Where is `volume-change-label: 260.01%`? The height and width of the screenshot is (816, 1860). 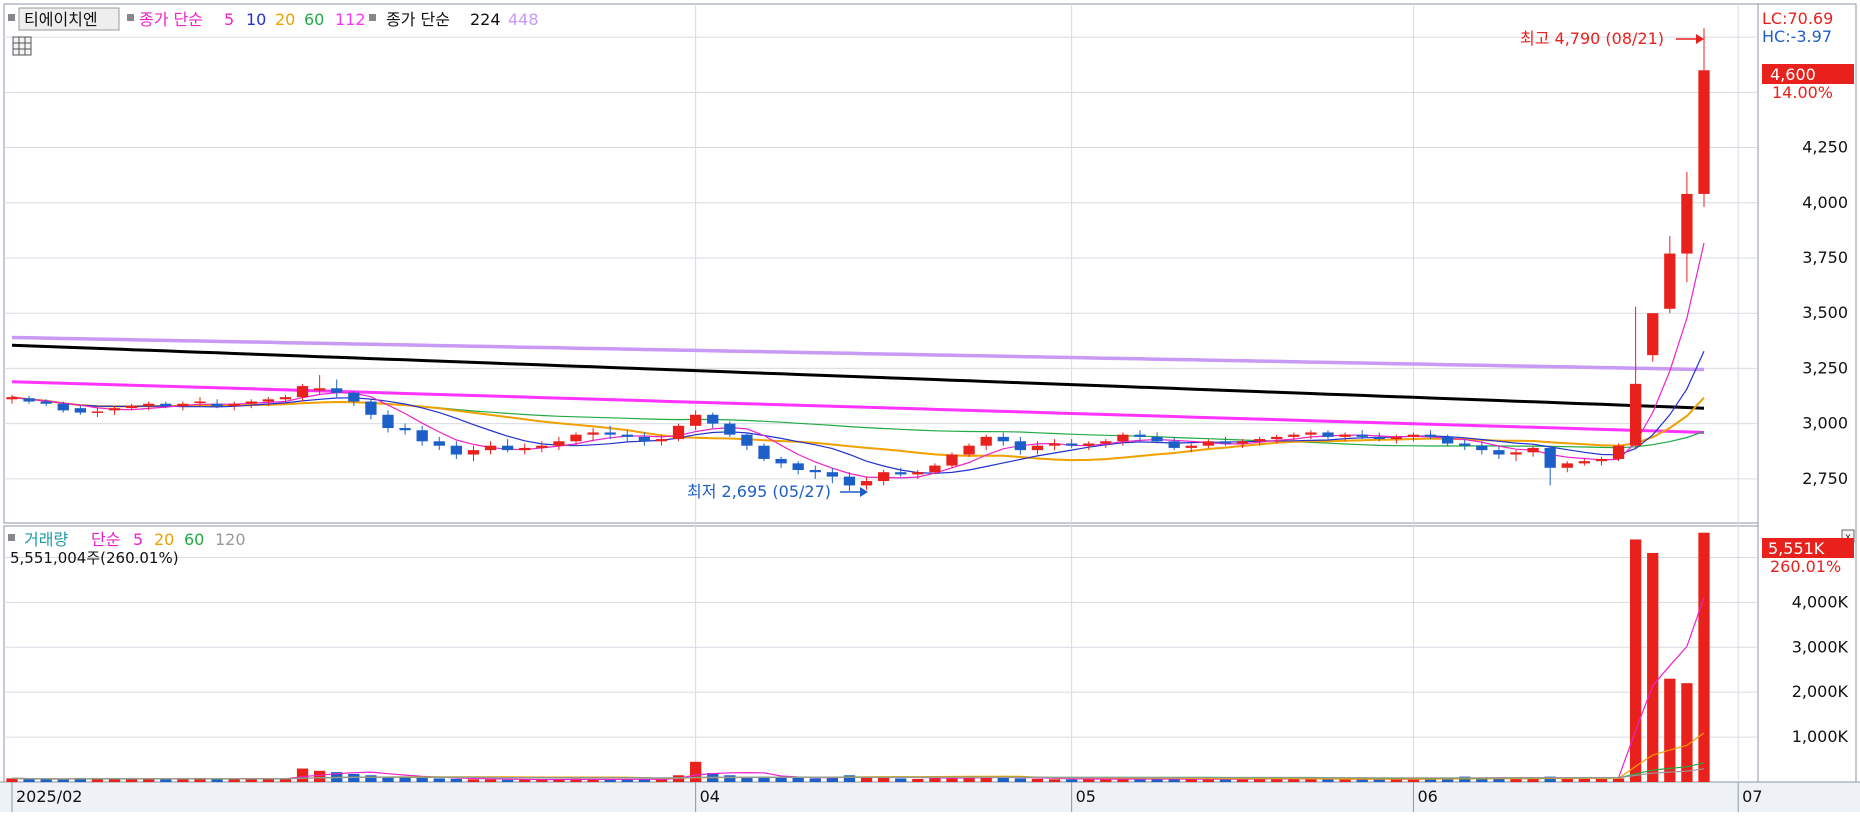
volume-change-label: 260.01% is located at coordinates (1805, 566).